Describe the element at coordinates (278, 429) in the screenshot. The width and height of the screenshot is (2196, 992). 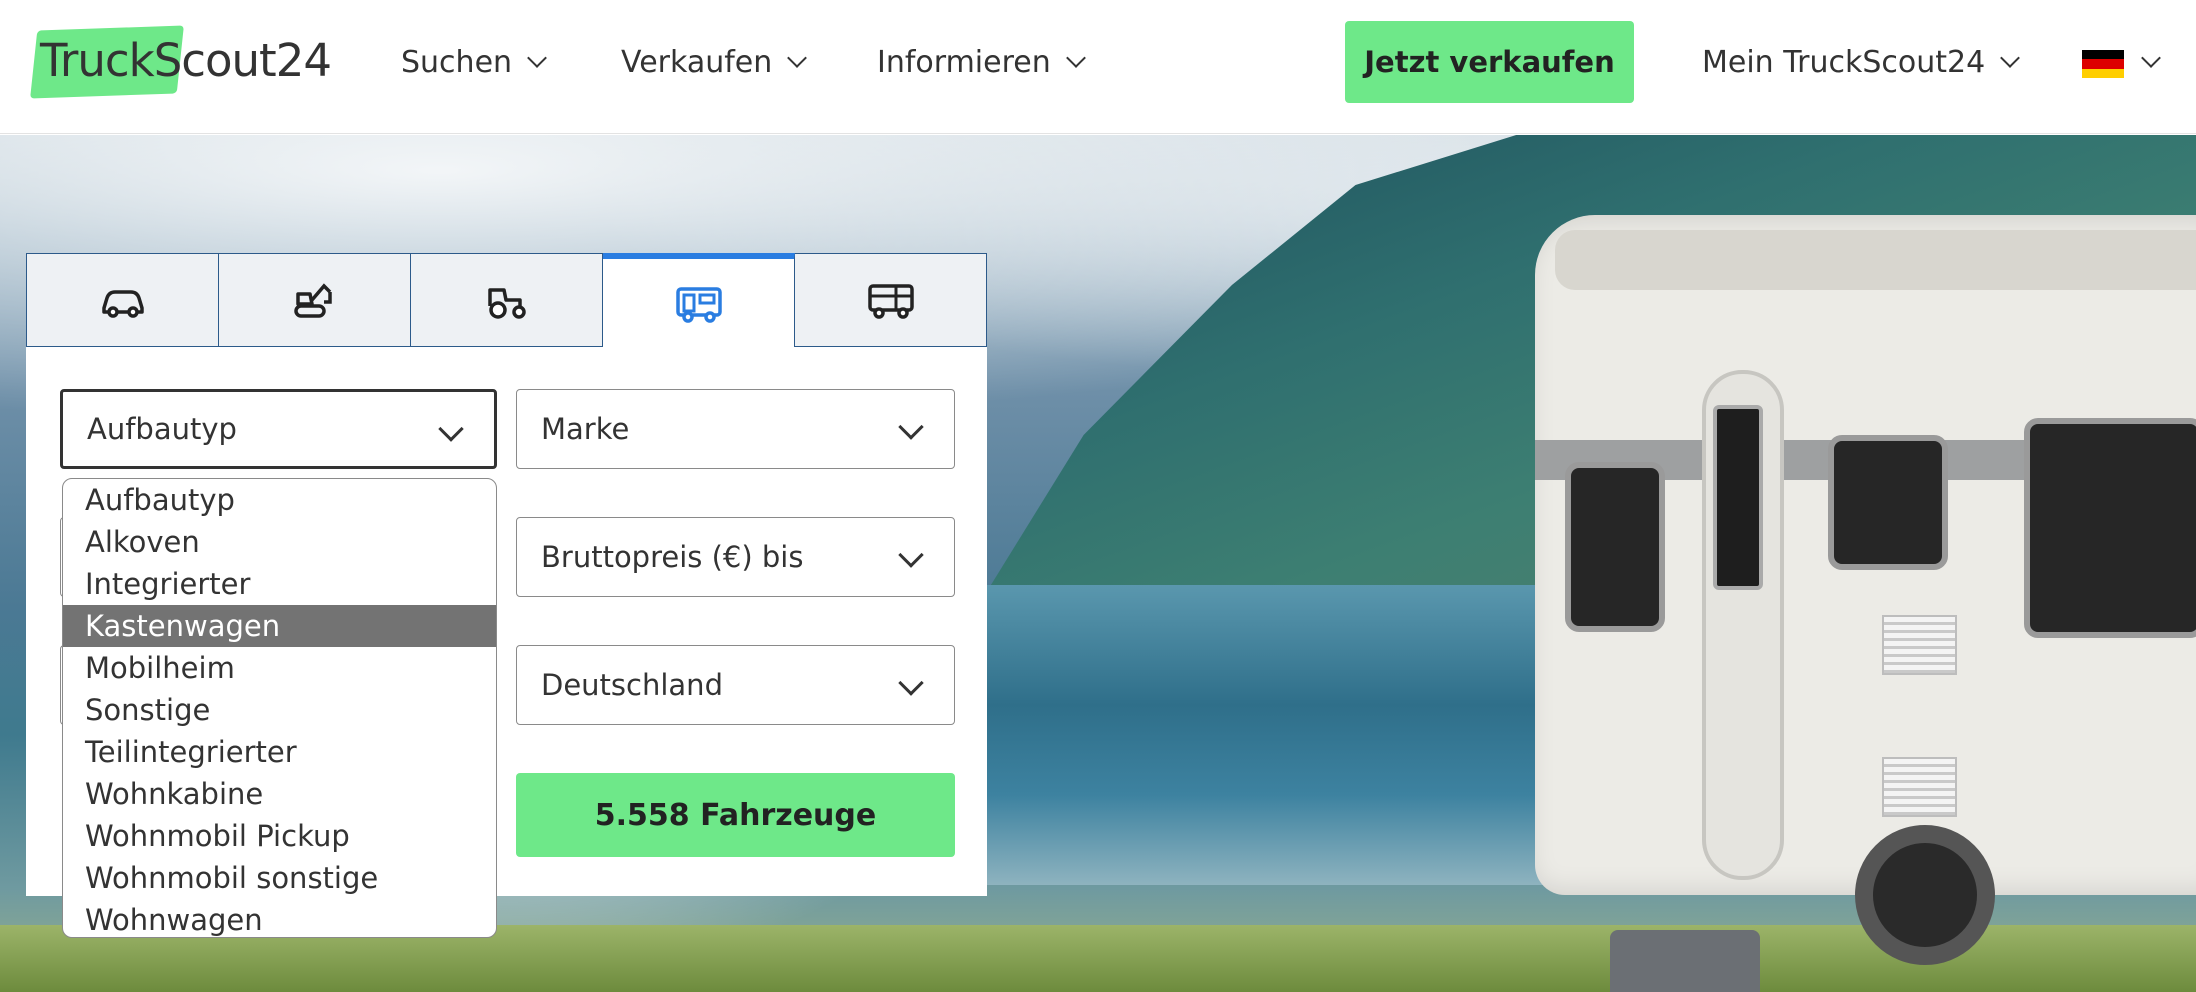
I see `body-type-select: Aufbautyp` at that location.